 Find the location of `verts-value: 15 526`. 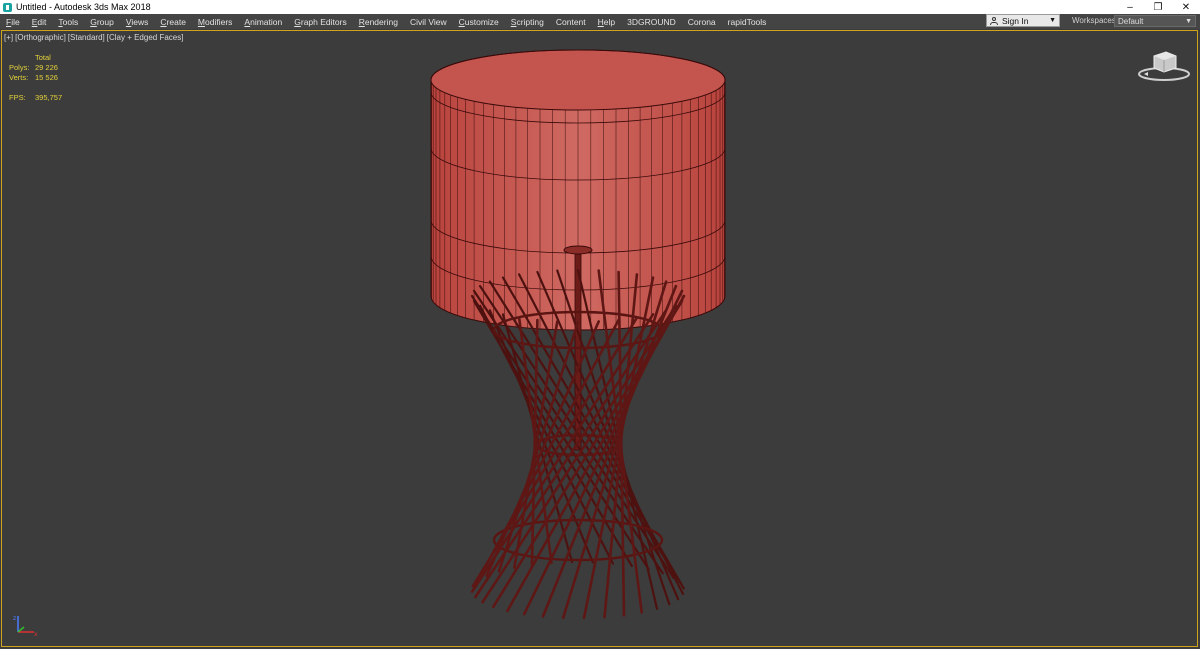

verts-value: 15 526 is located at coordinates (46, 77).